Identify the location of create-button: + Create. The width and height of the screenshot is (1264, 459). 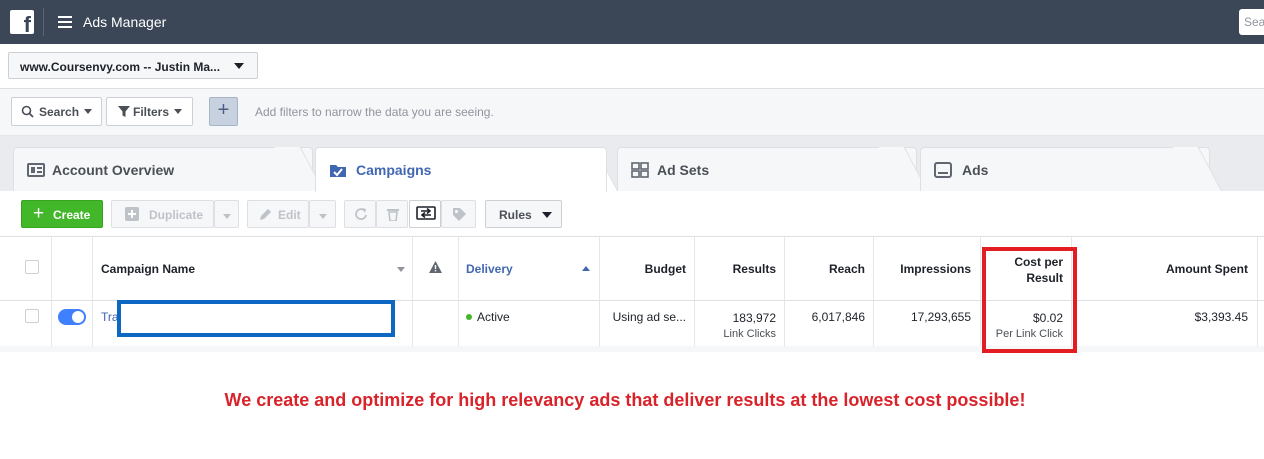
(62, 214).